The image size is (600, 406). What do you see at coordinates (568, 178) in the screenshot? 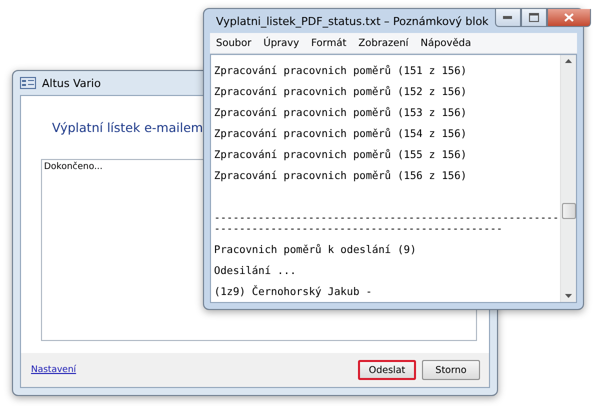
I see `scrollbar` at bounding box center [568, 178].